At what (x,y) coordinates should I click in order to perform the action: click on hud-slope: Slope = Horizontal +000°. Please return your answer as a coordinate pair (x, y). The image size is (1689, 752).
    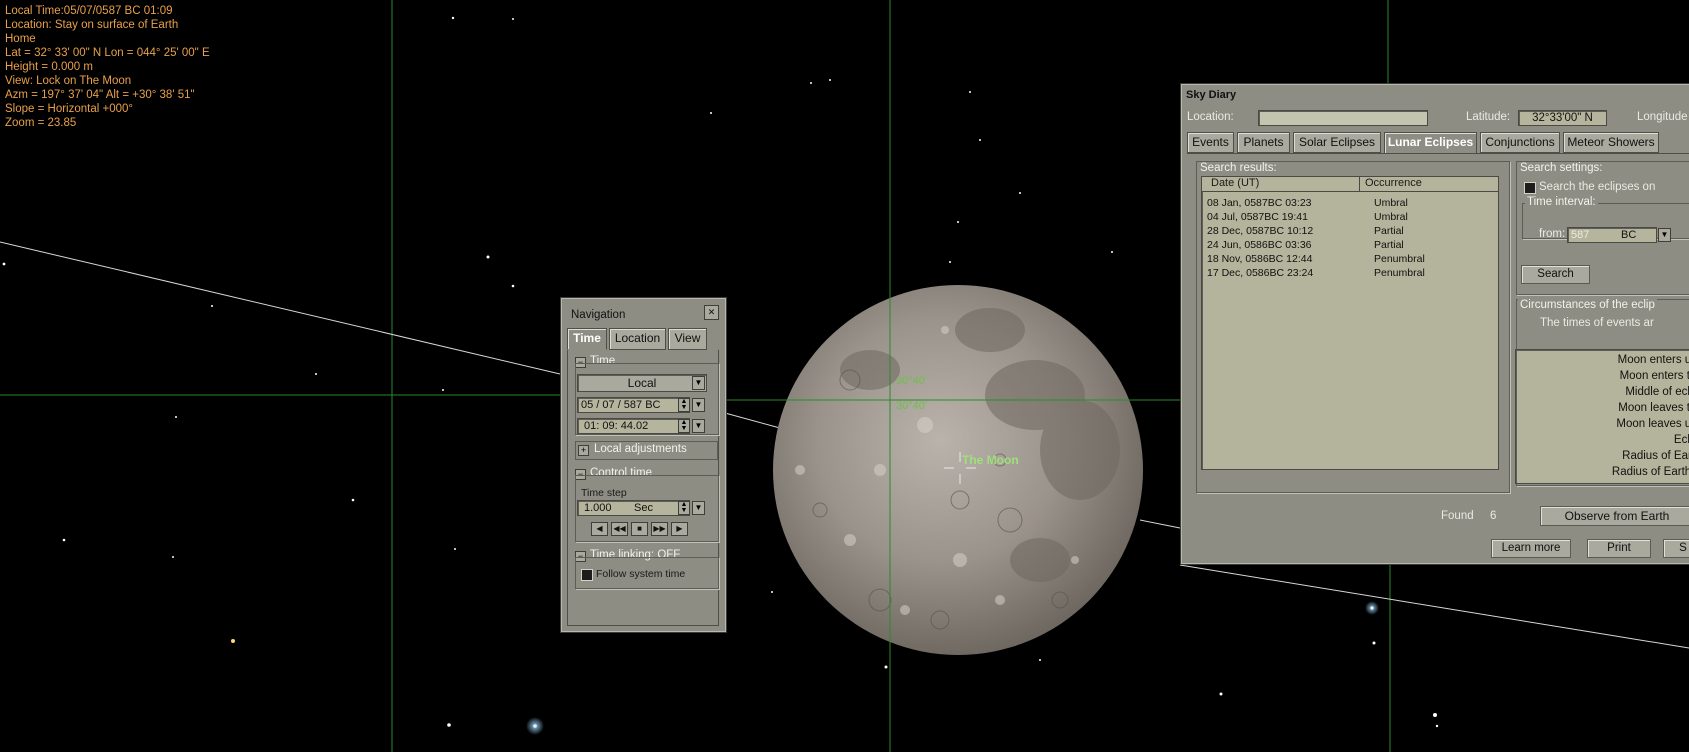
    Looking at the image, I should click on (69, 109).